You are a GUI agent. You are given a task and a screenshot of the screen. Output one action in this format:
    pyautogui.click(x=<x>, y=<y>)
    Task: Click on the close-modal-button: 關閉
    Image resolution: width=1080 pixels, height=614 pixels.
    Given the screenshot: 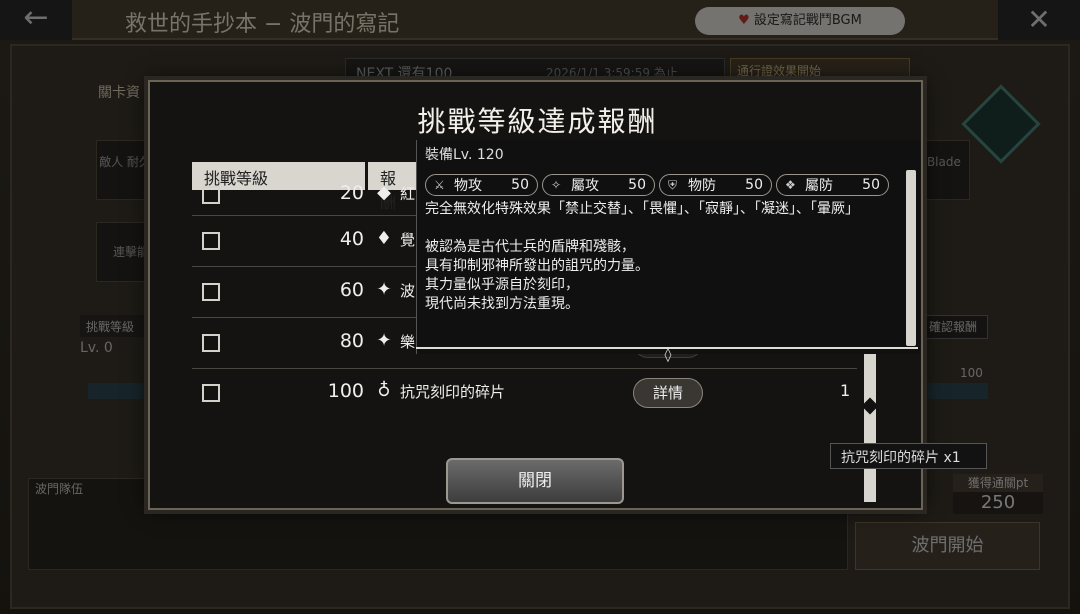 What is the action you would take?
    pyautogui.click(x=535, y=481)
    